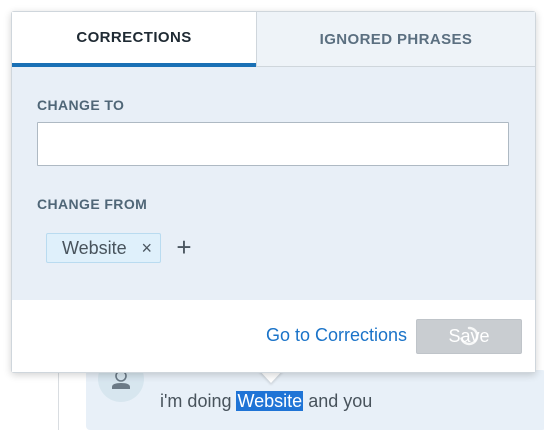 The width and height of the screenshot is (544, 430). I want to click on close-icon: ×, so click(146, 248).